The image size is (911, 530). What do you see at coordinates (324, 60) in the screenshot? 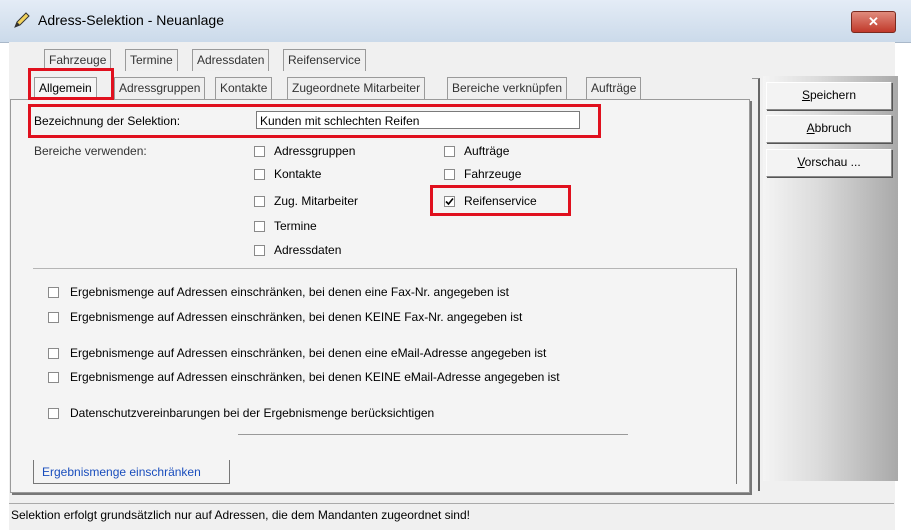
I see `tab-reifenservice: Reifenservice` at bounding box center [324, 60].